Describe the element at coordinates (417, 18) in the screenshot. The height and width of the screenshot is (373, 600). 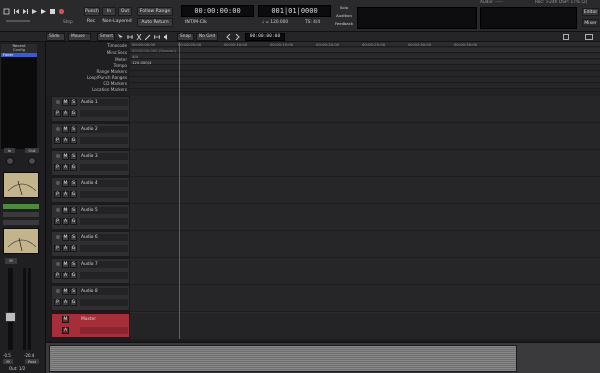
I see `mini-timeline` at that location.